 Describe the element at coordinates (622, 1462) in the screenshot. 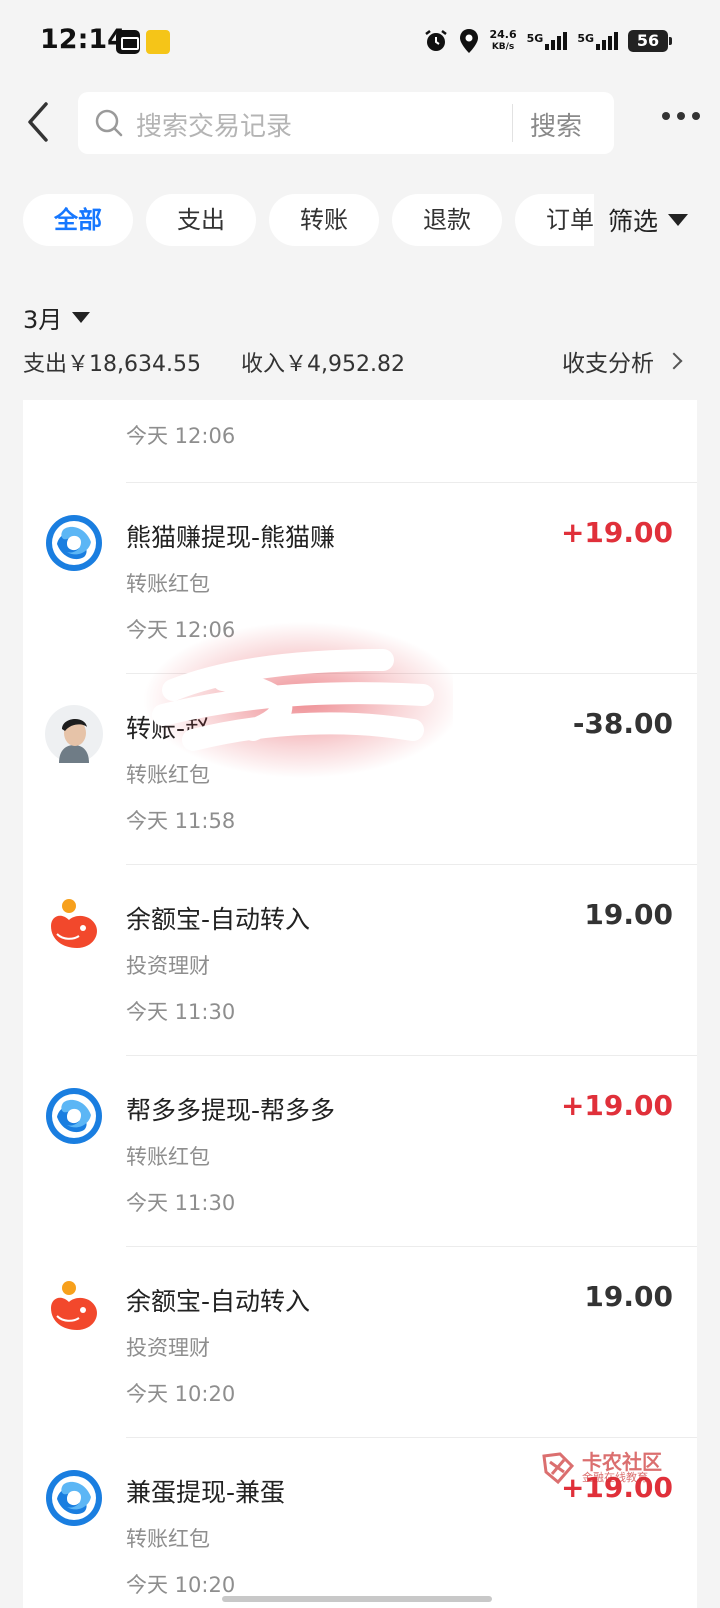

I see `watermark-title: 卡农社区` at that location.